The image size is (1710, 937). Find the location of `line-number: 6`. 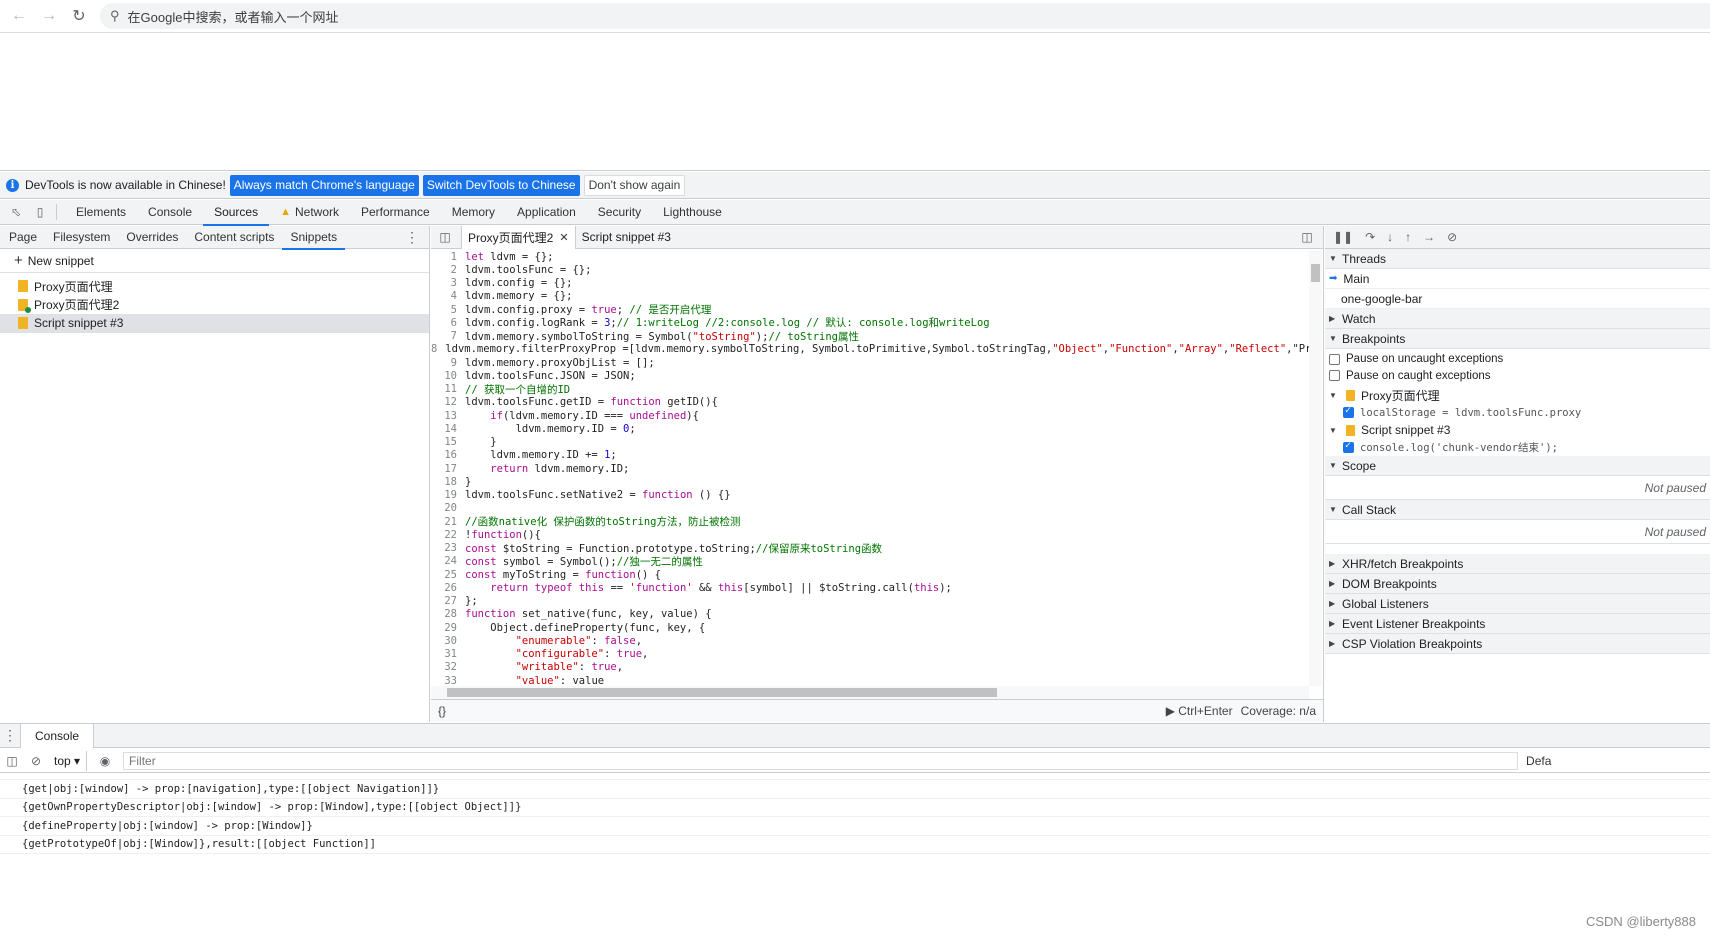

line-number: 6 is located at coordinates (448, 323).